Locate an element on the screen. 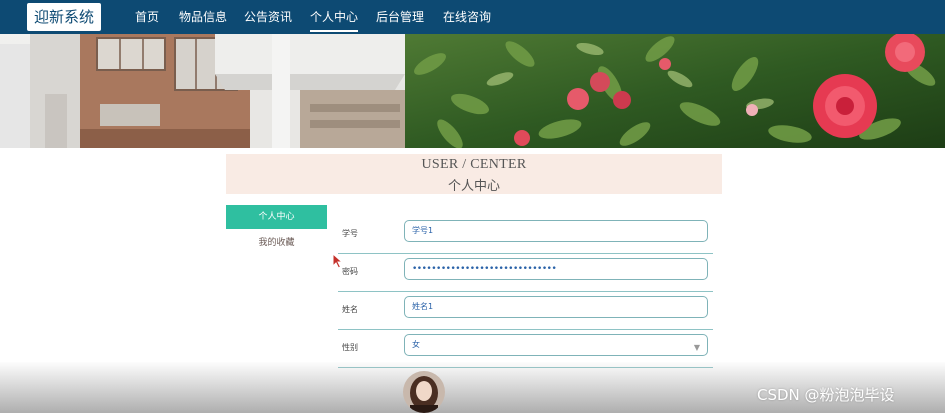  form-row-name: 姓名 姓名1 is located at coordinates (525, 313).